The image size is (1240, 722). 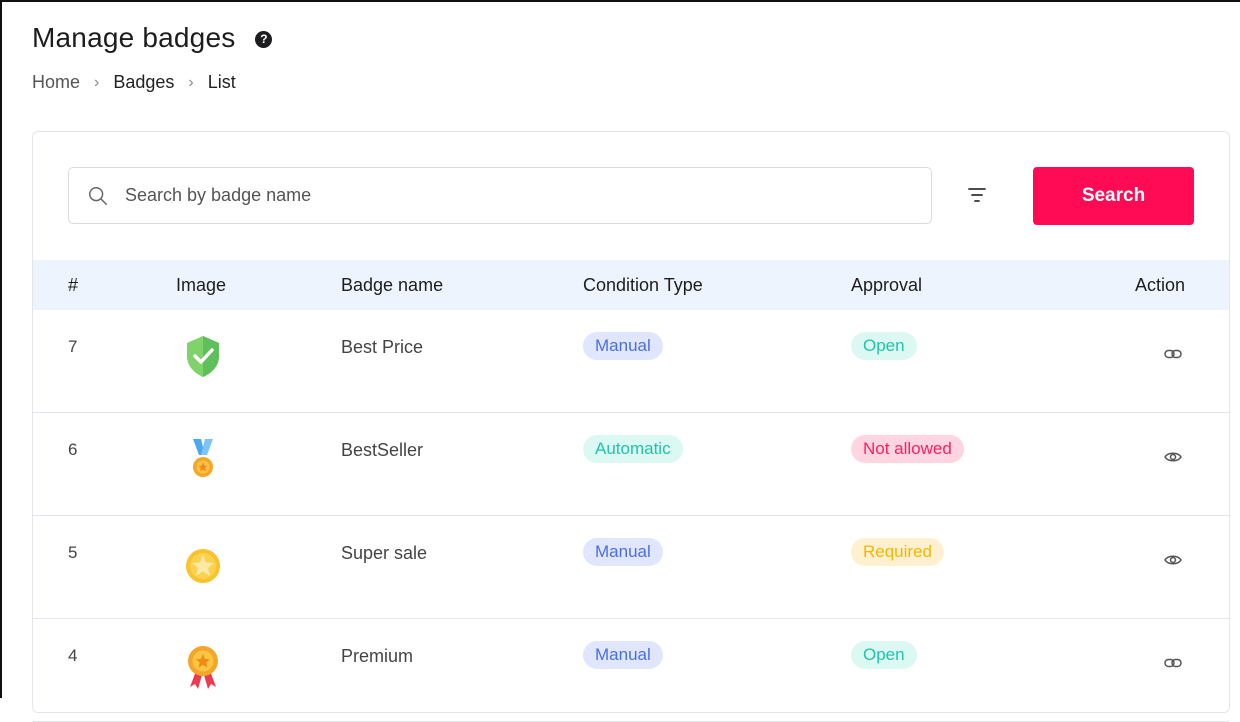 What do you see at coordinates (221, 82) in the screenshot?
I see `breadcrumb-list: List` at bounding box center [221, 82].